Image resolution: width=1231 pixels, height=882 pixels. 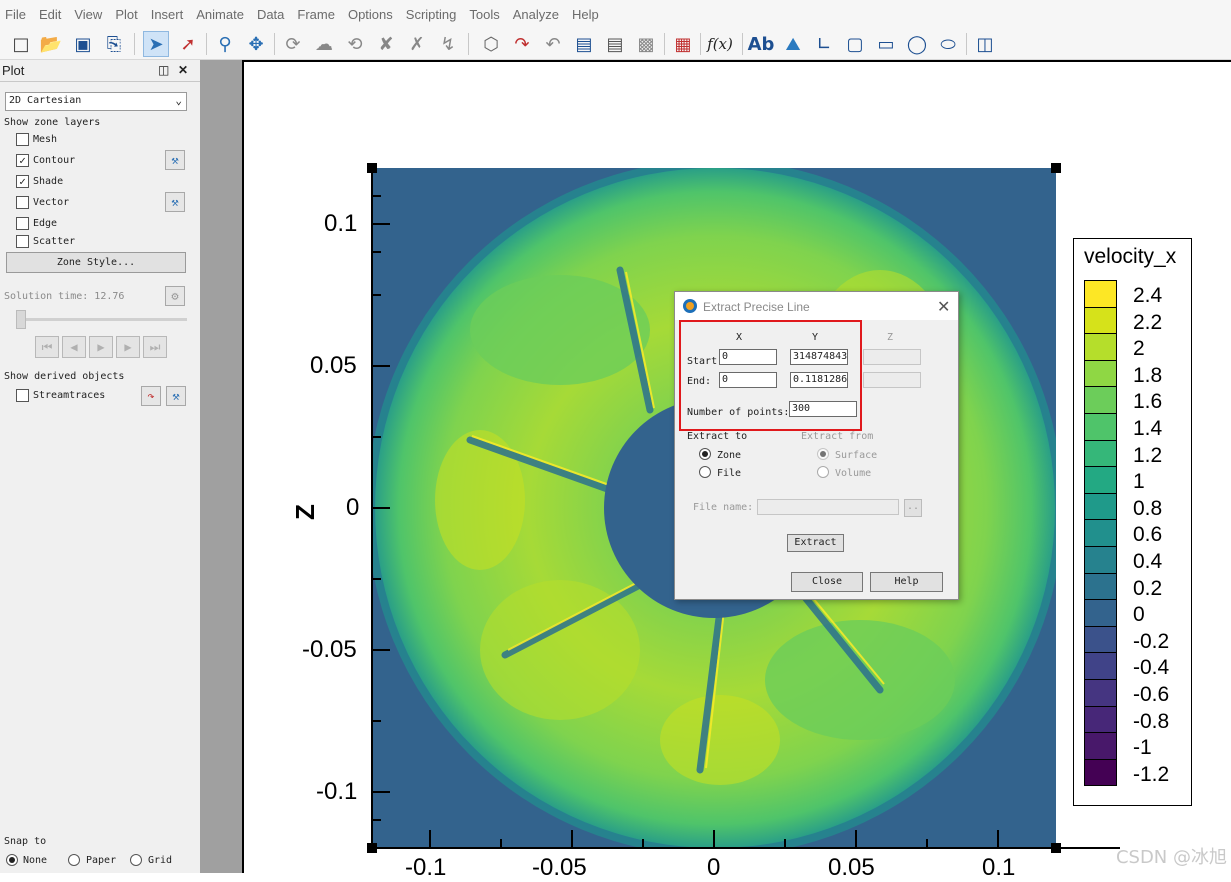 I want to click on legend-label: 0, so click(x=1139, y=615).